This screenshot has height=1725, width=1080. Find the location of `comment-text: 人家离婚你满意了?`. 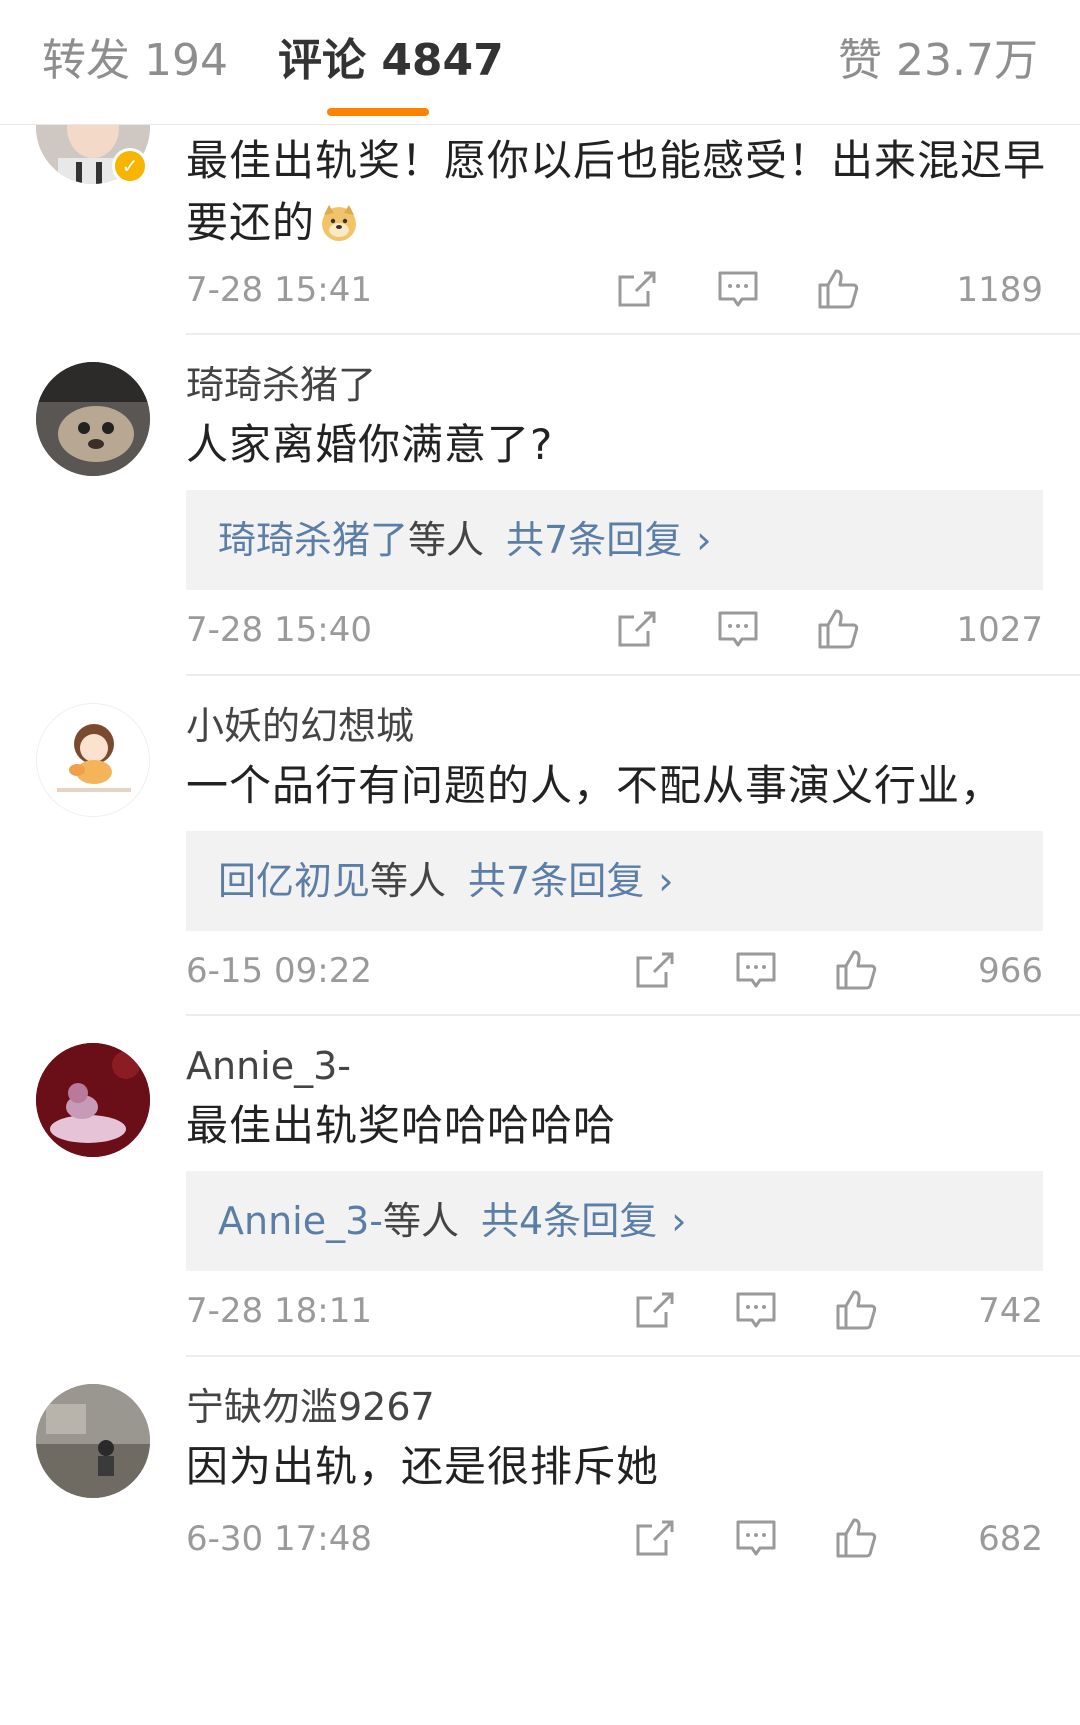

comment-text: 人家离婚你满意了? is located at coordinates (370, 444).